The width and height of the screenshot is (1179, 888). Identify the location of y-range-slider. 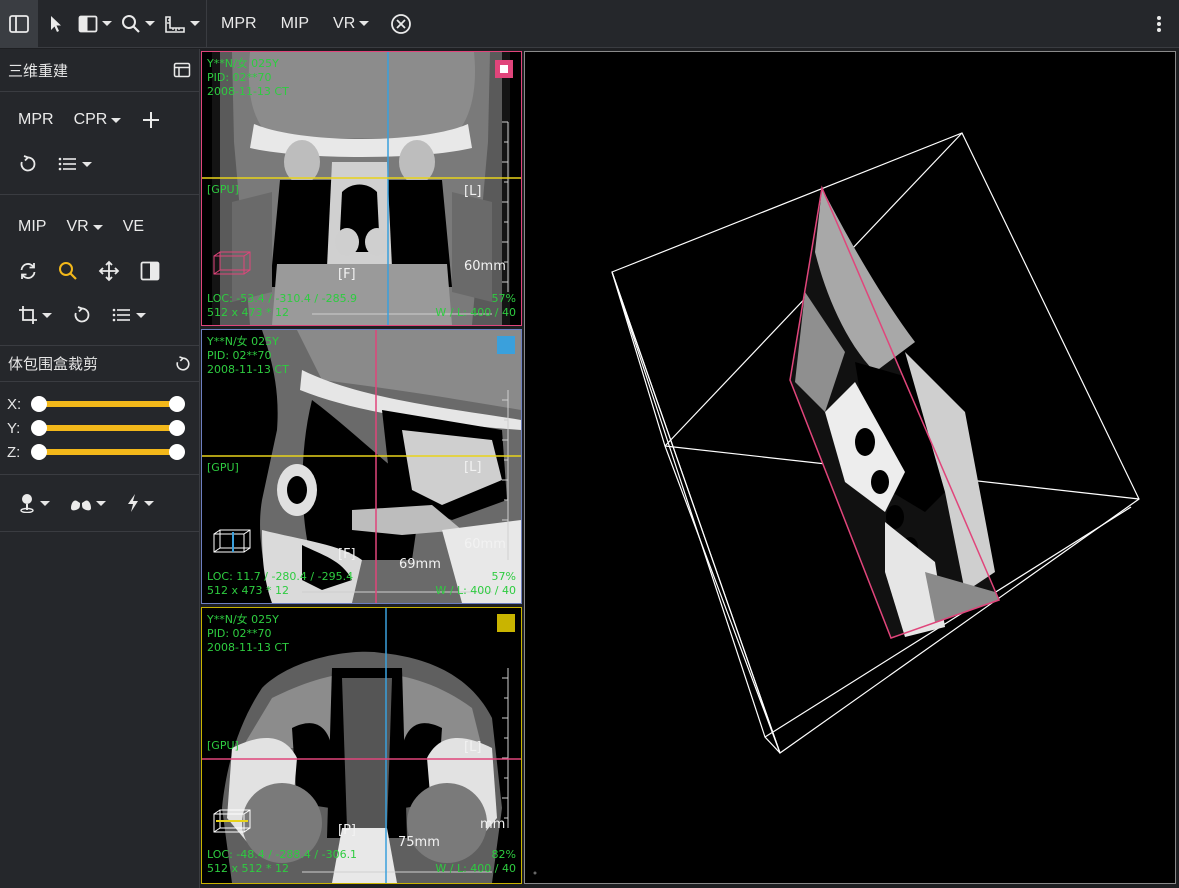
(108, 428).